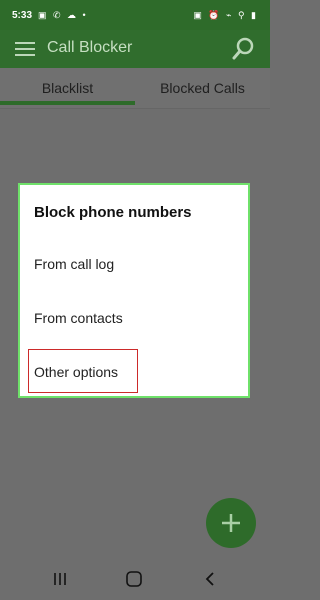 The image size is (320, 600). I want to click on app-toolbar: Call Blocker, so click(135, 49).